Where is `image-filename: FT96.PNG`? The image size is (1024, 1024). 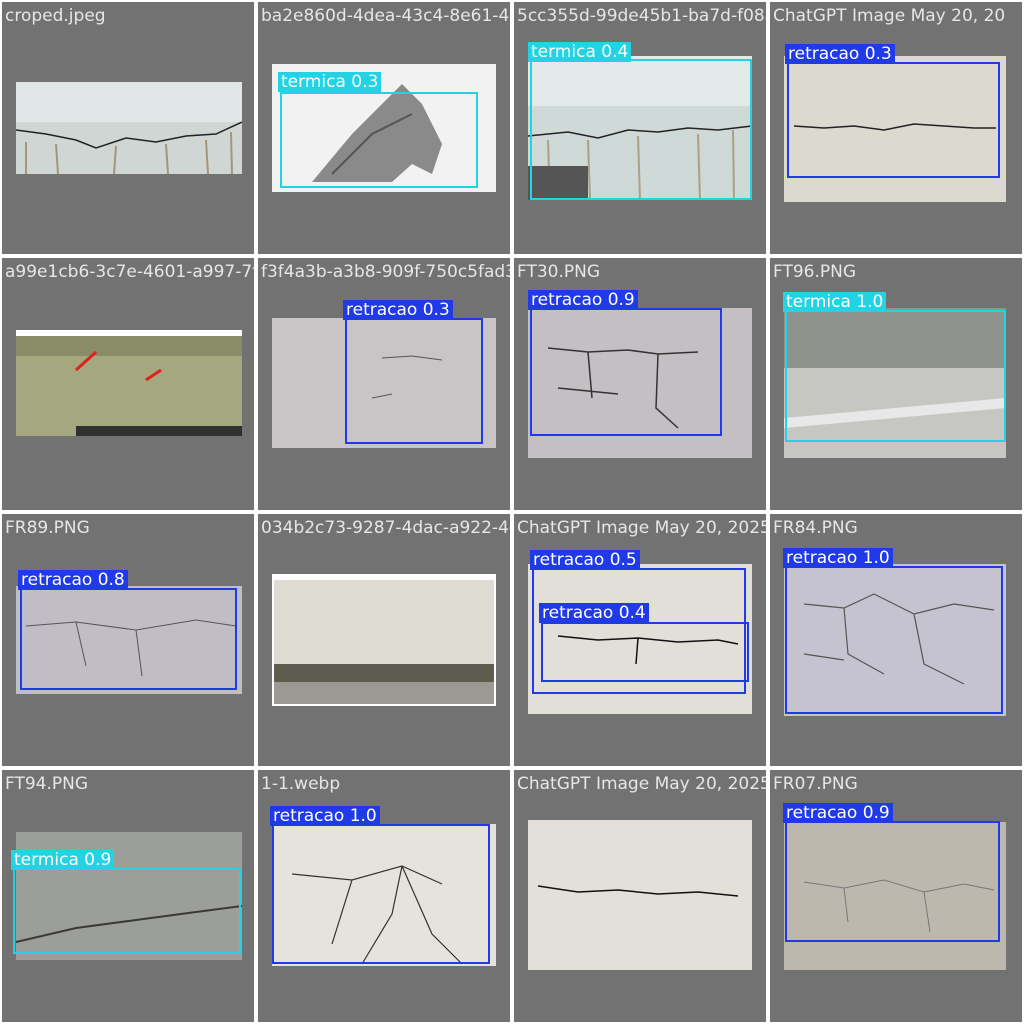
image-filename: FT96.PNG is located at coordinates (815, 272).